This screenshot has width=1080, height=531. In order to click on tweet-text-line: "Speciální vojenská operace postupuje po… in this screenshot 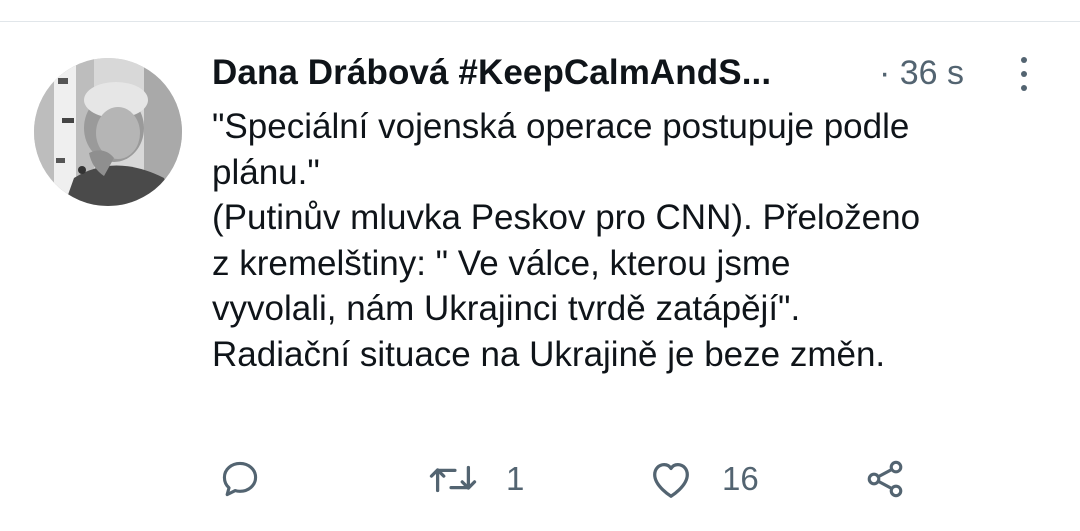, I will do `click(561, 126)`.